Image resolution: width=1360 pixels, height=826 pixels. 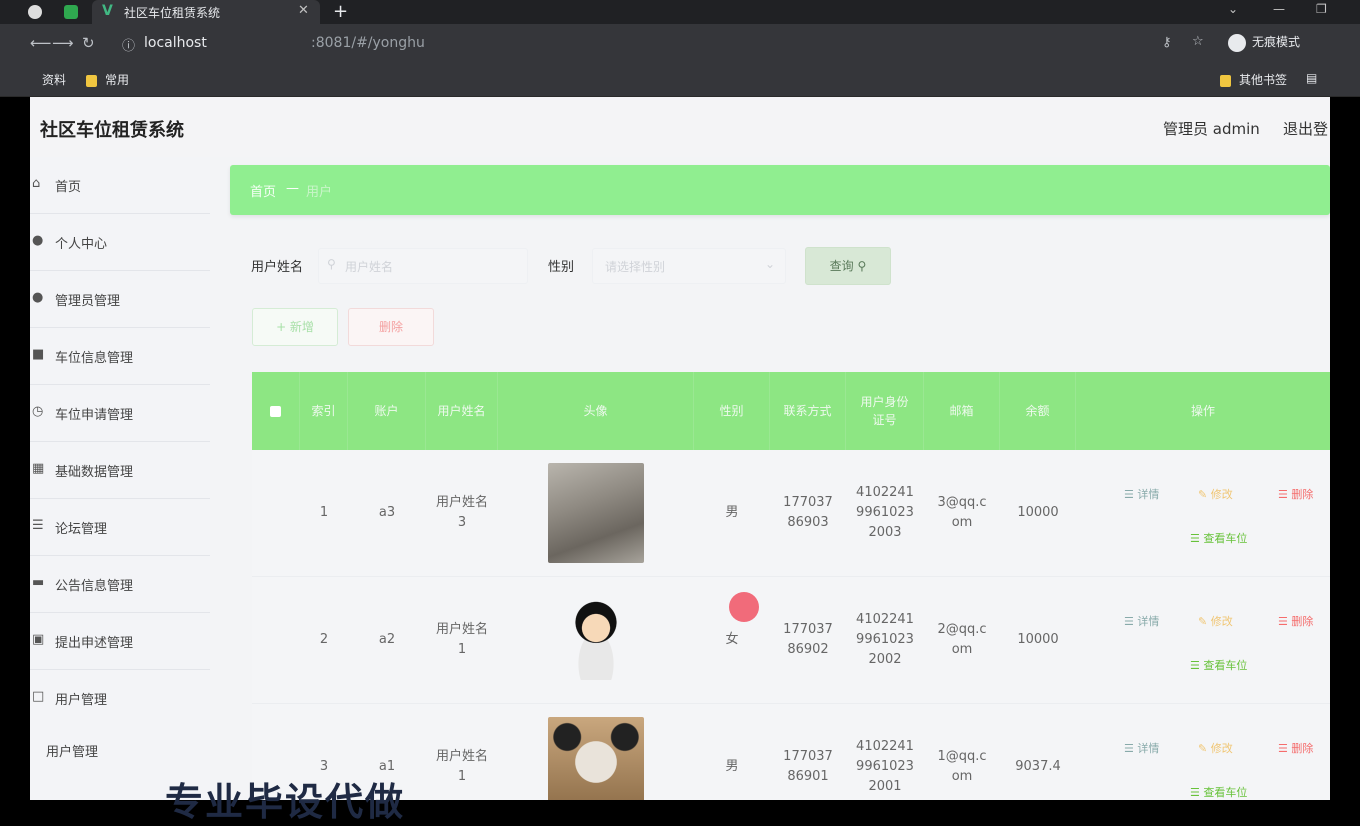 I want to click on lock-icon: ▣, so click(x=38, y=639).